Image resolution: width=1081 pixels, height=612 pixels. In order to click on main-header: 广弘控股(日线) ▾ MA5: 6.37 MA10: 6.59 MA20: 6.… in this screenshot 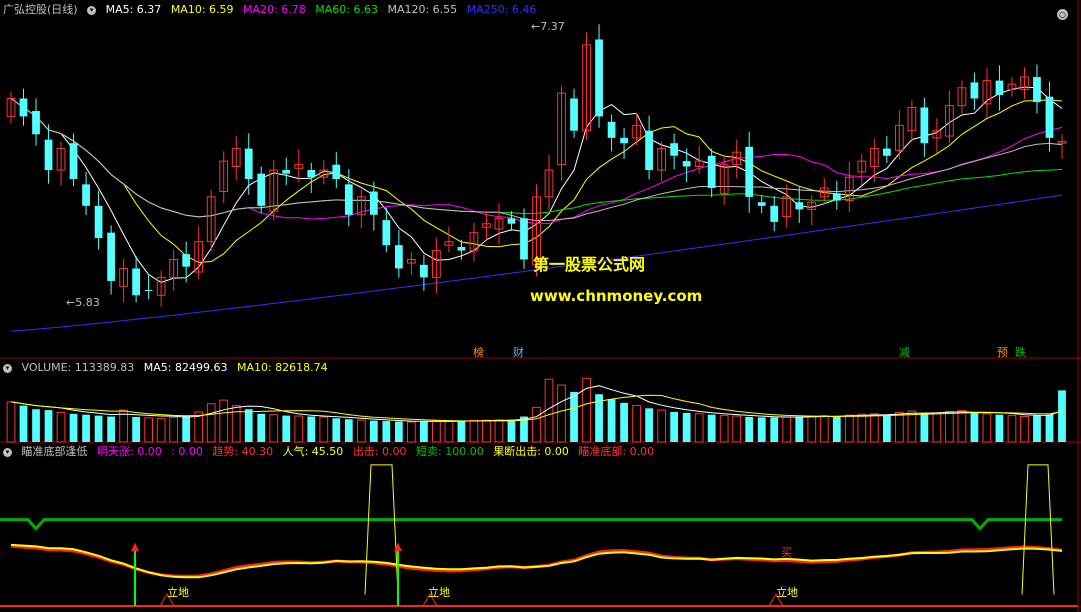, I will do `click(272, 10)`.